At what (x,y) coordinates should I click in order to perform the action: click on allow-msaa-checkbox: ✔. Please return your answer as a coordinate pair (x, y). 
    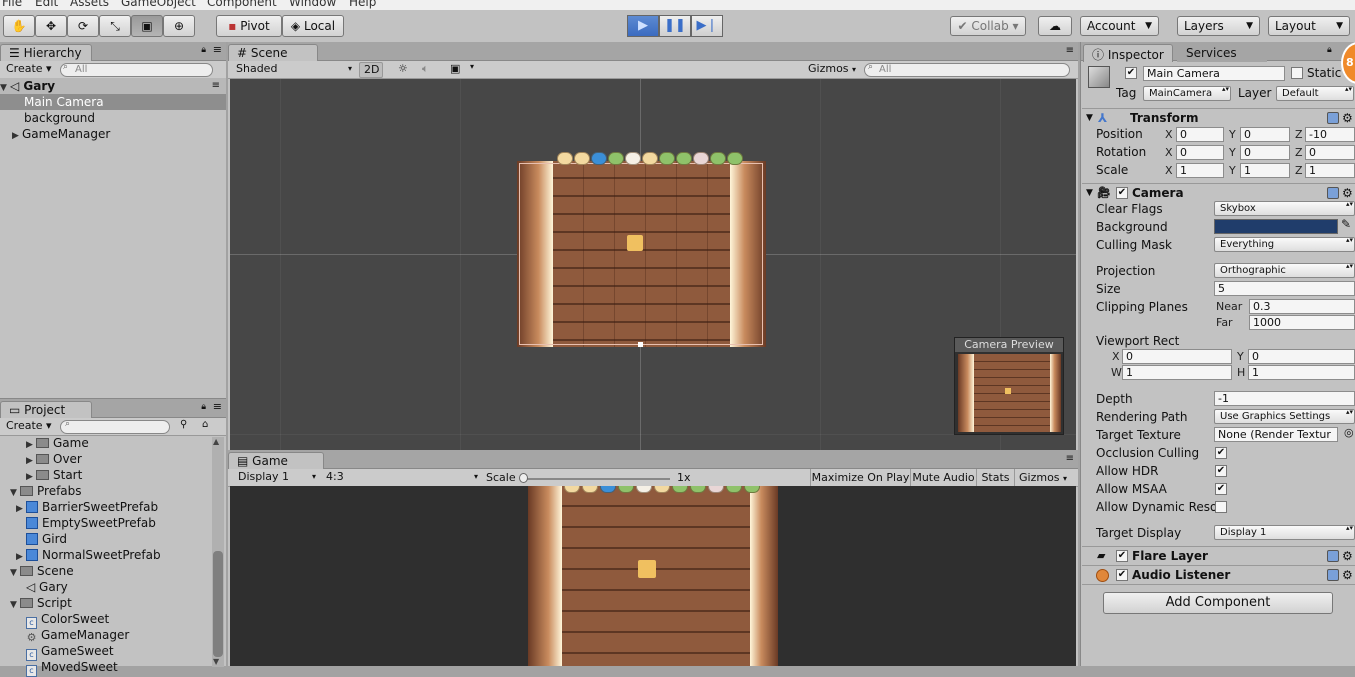
    Looking at the image, I should click on (1221, 489).